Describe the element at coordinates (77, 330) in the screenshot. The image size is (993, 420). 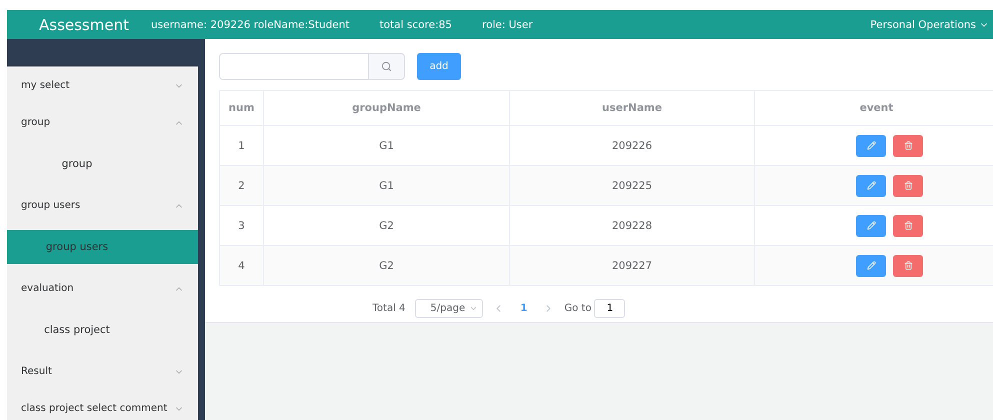
I see `submenu-item: class project` at that location.